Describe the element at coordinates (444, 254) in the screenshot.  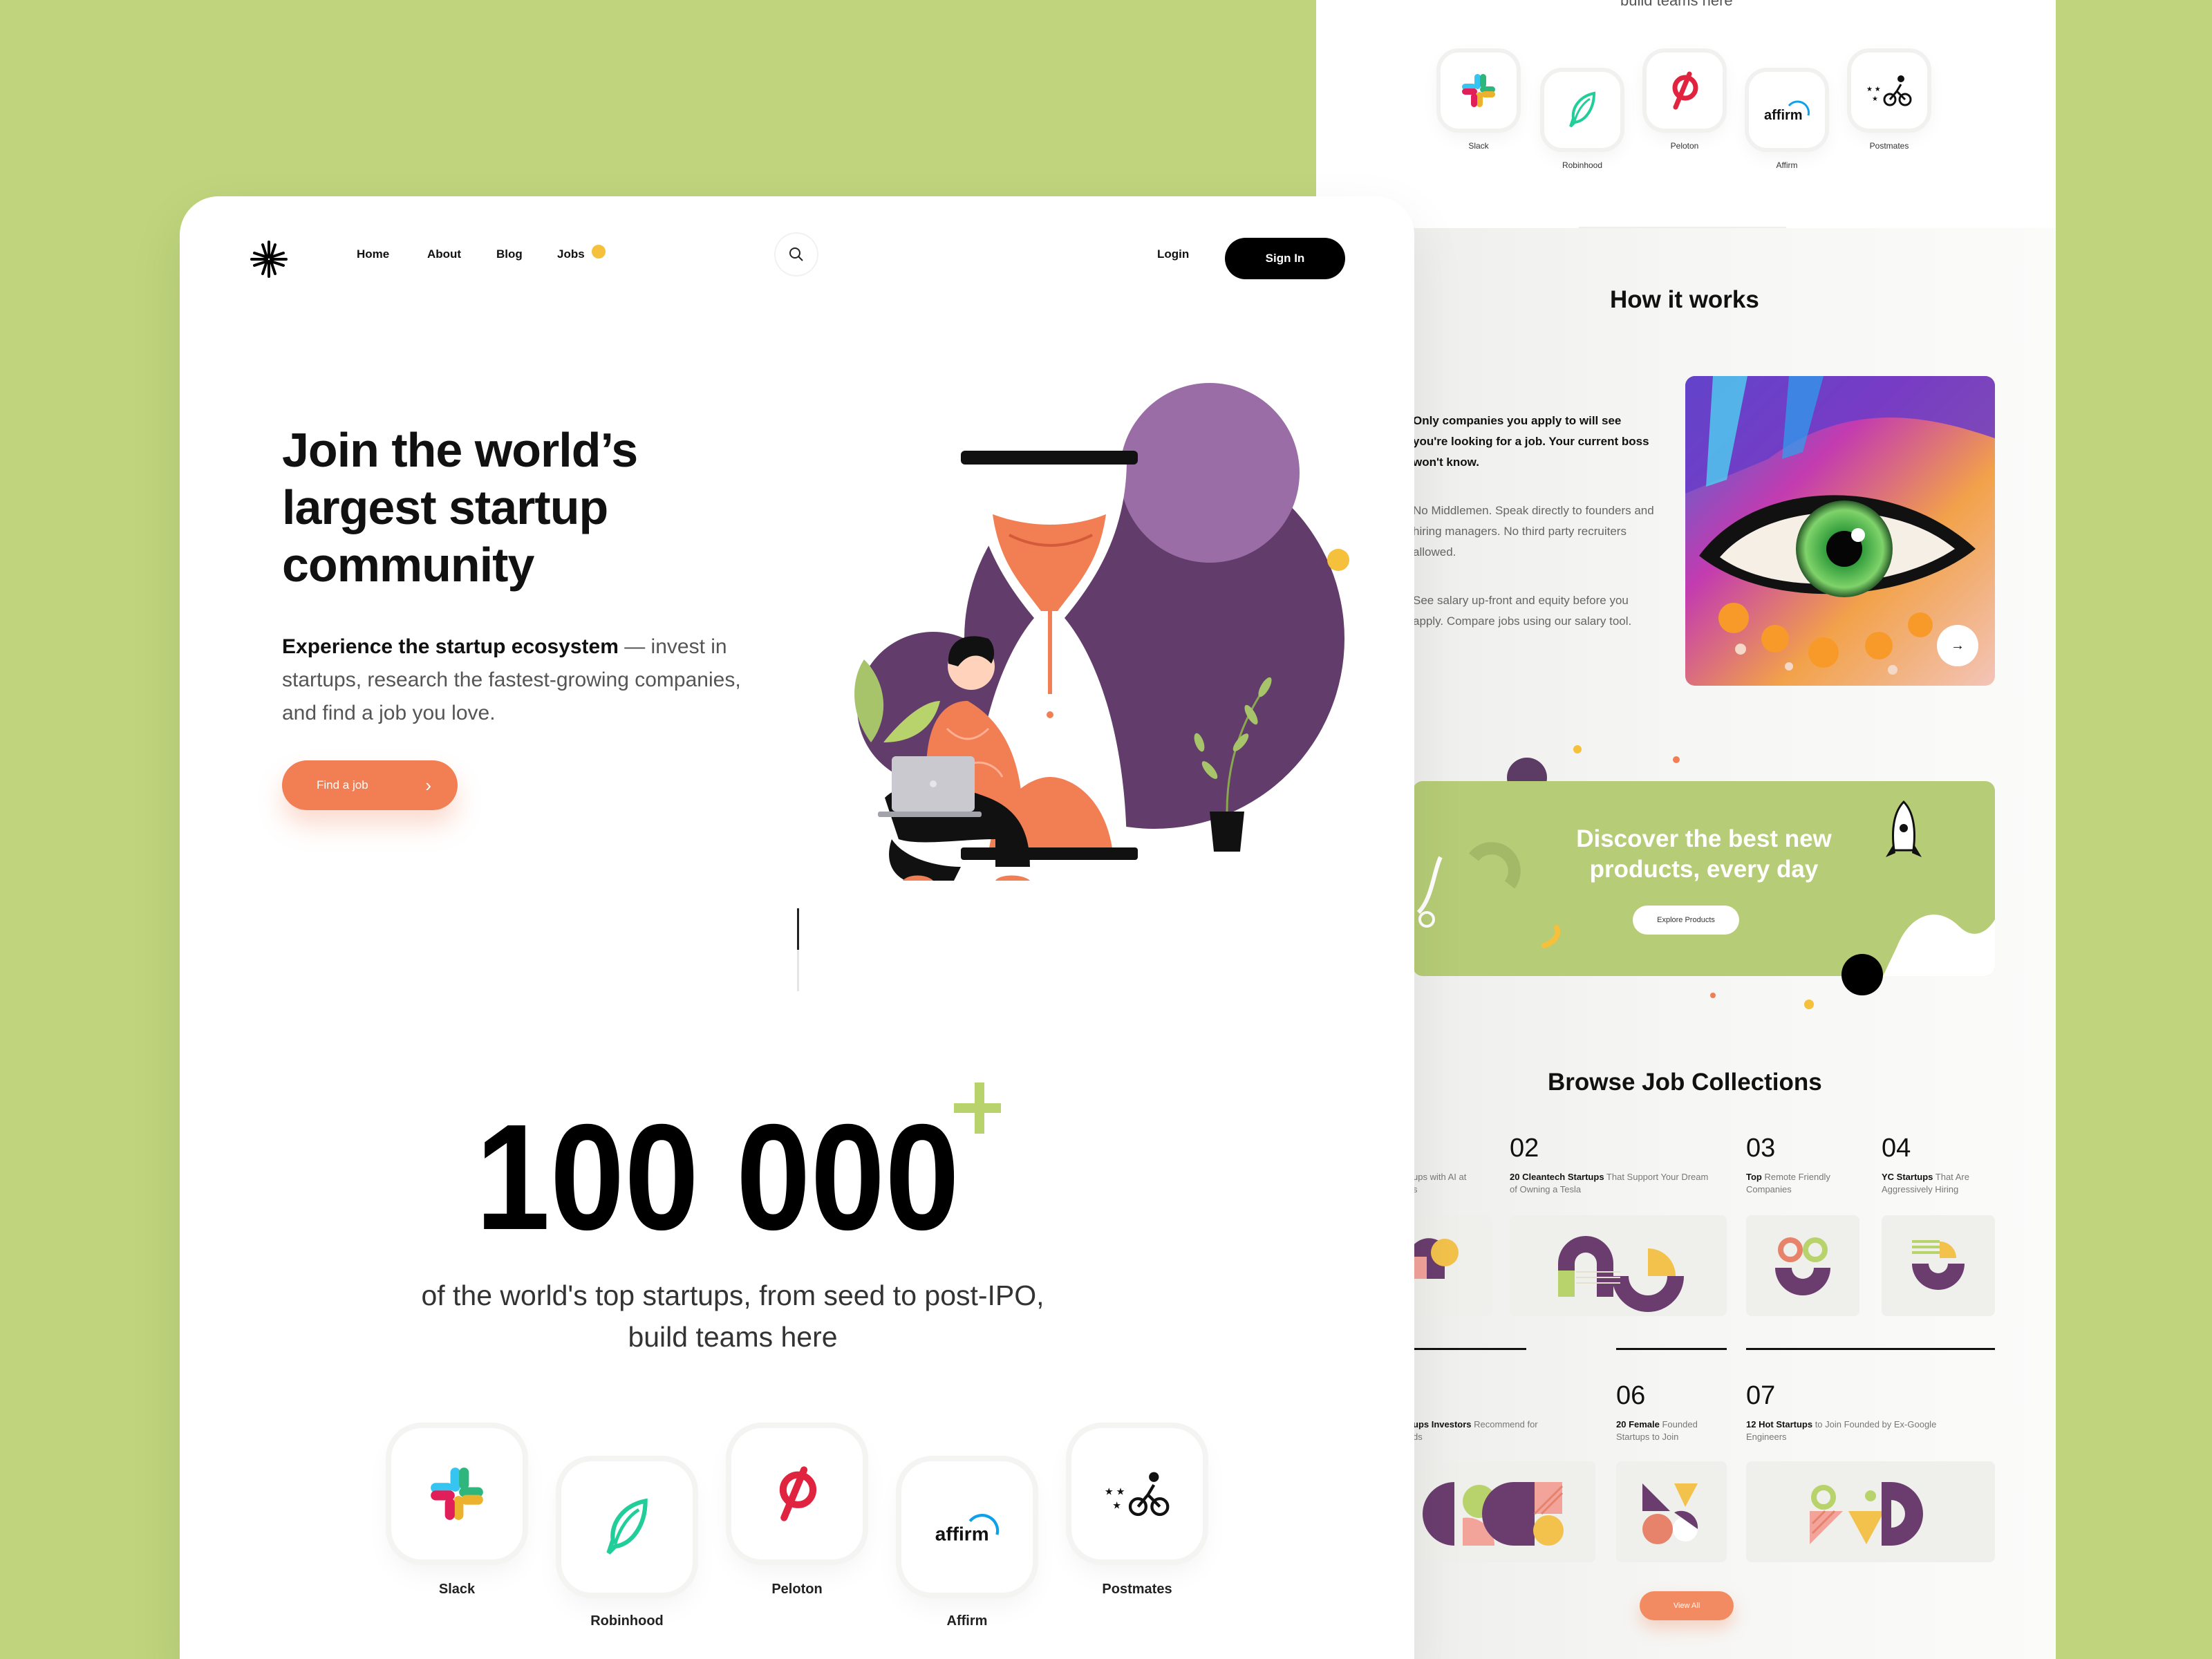
I see `nav-about: About` at that location.